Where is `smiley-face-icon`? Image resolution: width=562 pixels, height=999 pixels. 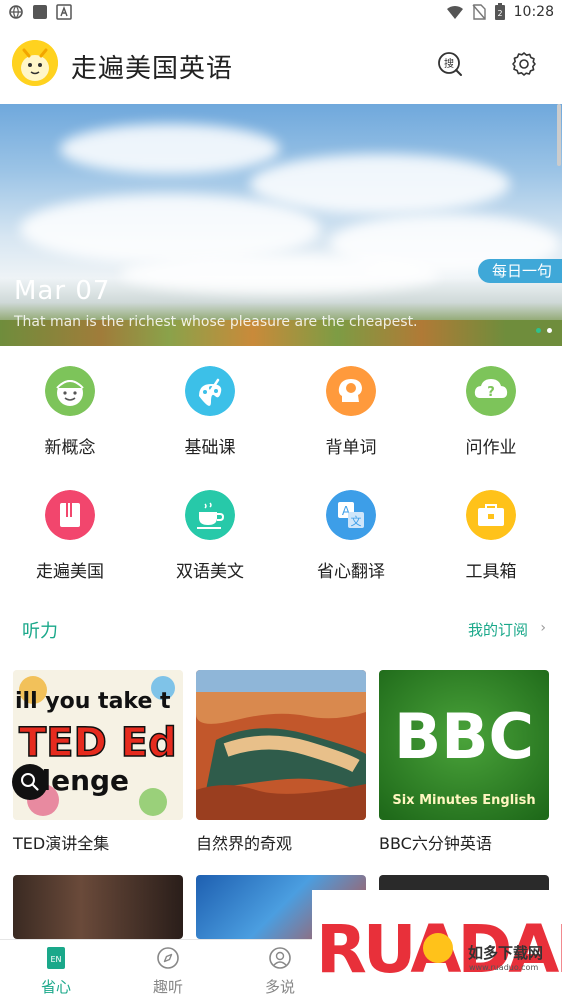 smiley-face-icon is located at coordinates (70, 391).